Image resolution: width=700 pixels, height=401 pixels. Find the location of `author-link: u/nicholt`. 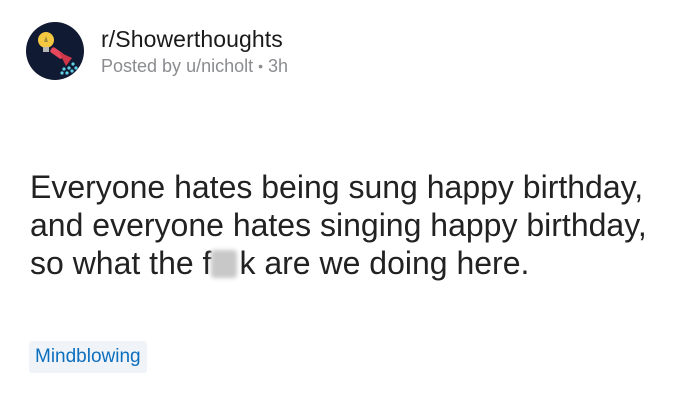

author-link: u/nicholt is located at coordinates (219, 66).